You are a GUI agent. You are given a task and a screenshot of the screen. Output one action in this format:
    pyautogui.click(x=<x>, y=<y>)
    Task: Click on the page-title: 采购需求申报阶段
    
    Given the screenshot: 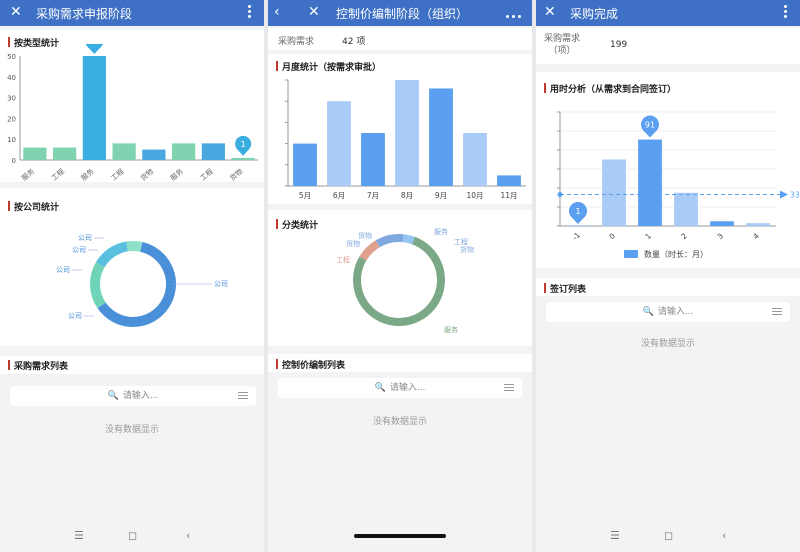 What is the action you would take?
    pyautogui.click(x=84, y=14)
    